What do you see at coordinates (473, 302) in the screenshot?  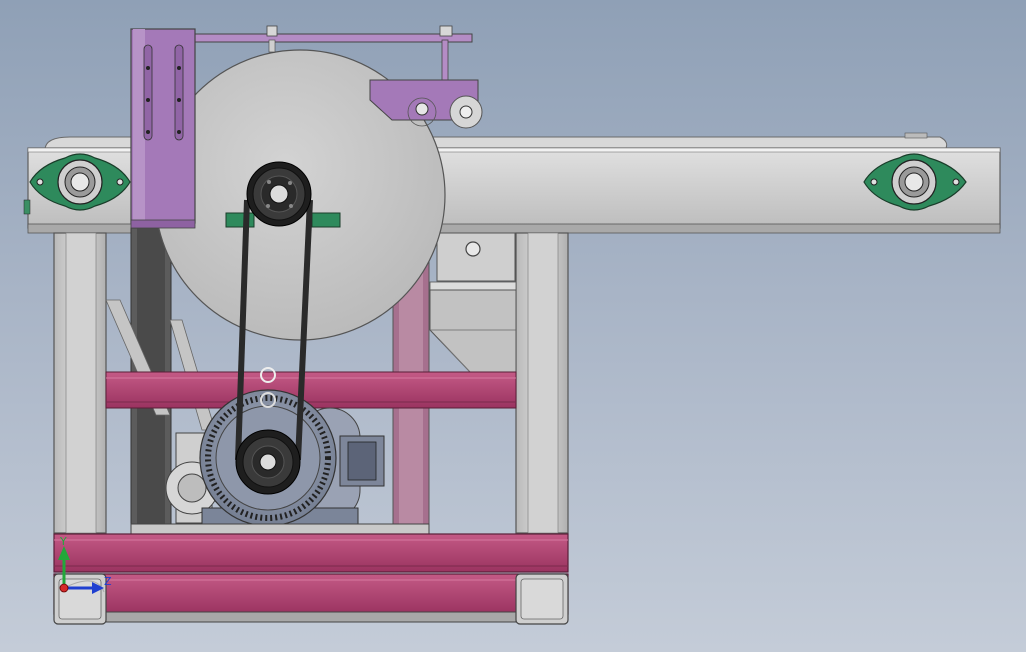 I see `discharge-chute` at bounding box center [473, 302].